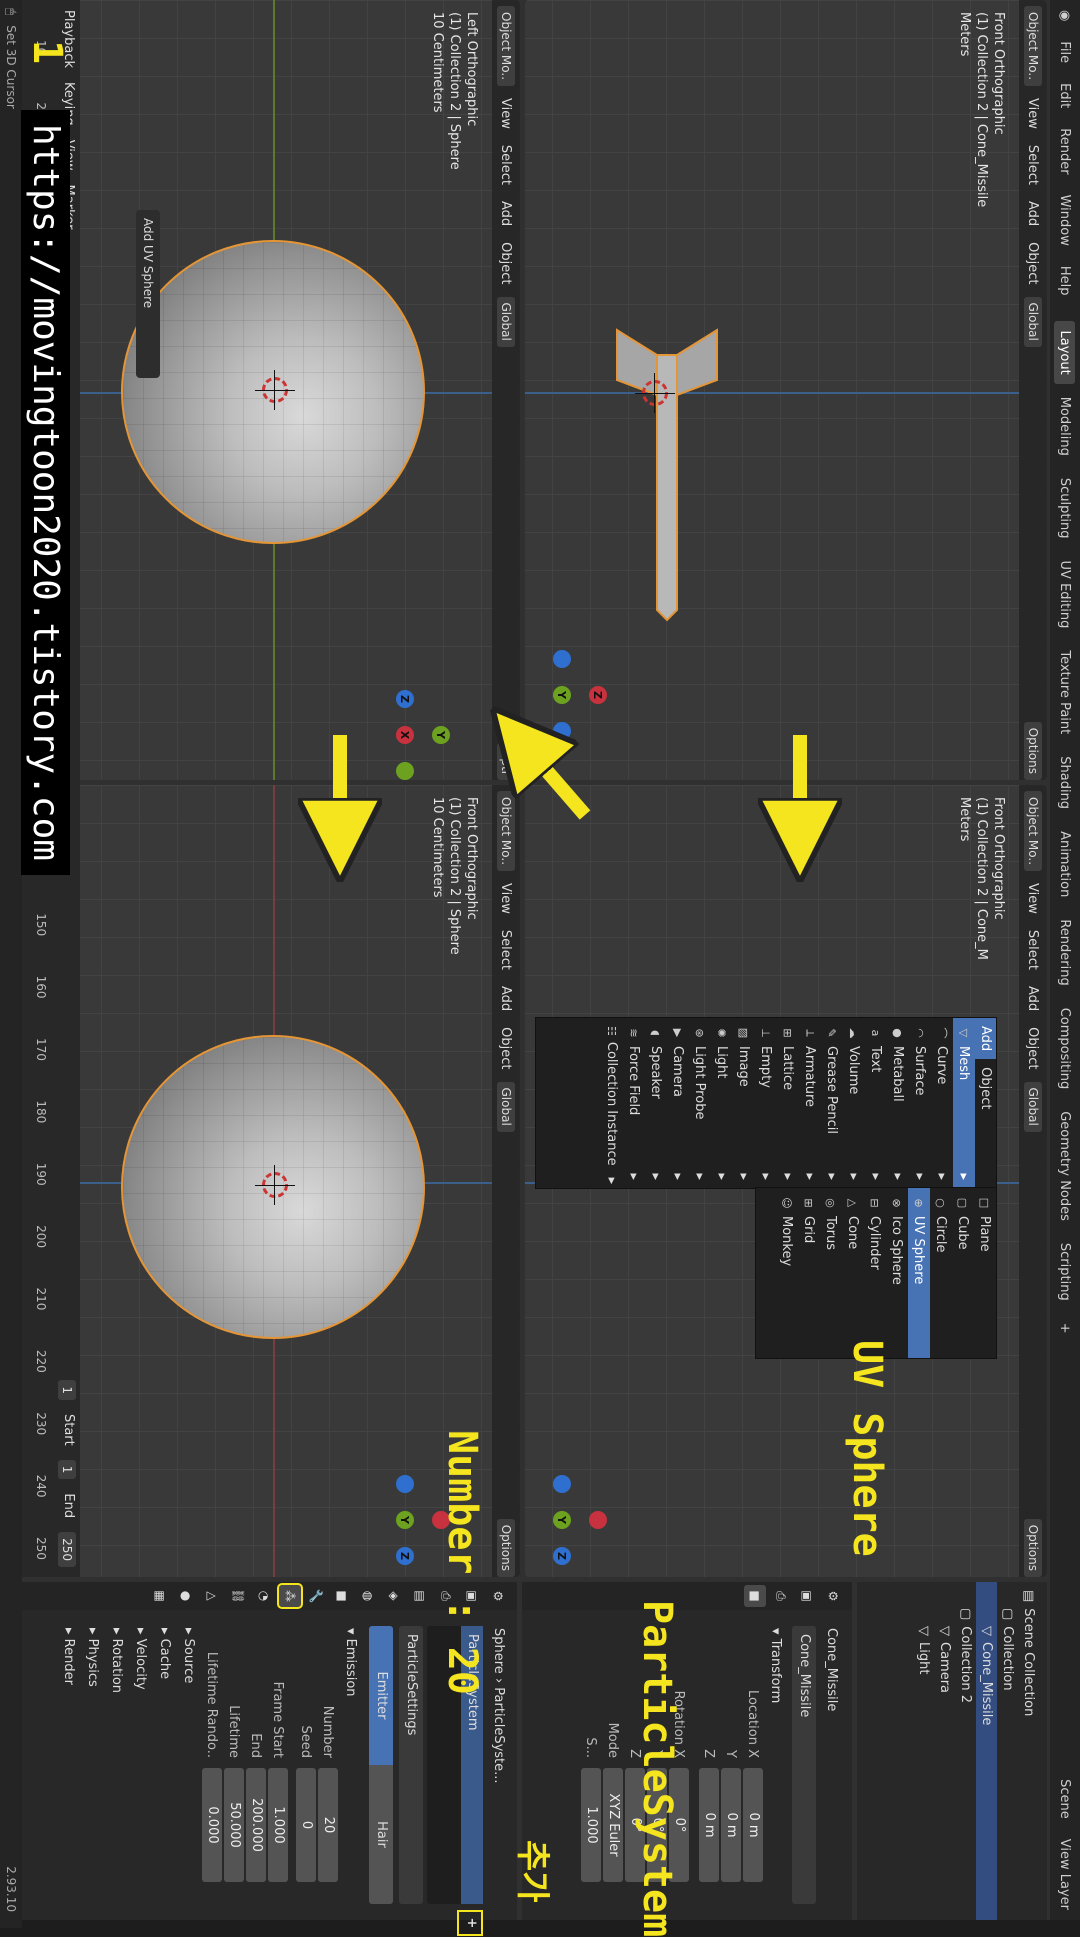  What do you see at coordinates (766, 1103) in the screenshot?
I see `add-menu-item-empty: ⊥ Empty ▸` at bounding box center [766, 1103].